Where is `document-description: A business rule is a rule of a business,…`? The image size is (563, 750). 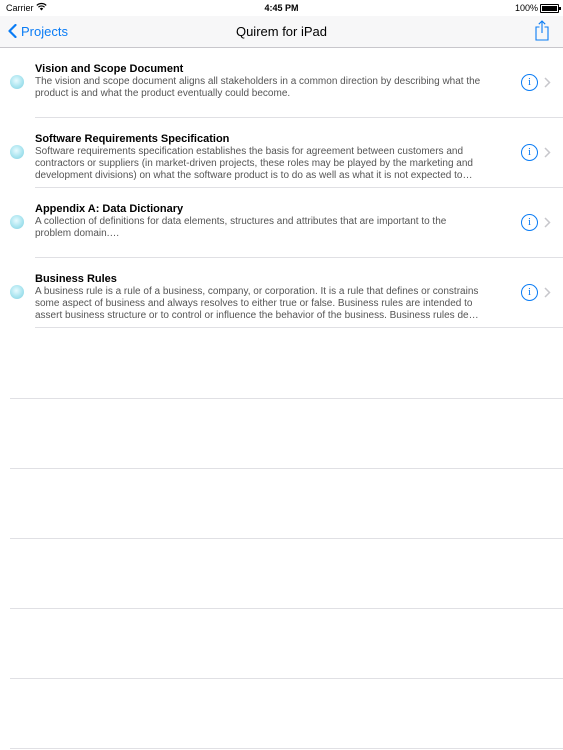 document-description: A business rule is a rule of a business,… is located at coordinates (274, 304).